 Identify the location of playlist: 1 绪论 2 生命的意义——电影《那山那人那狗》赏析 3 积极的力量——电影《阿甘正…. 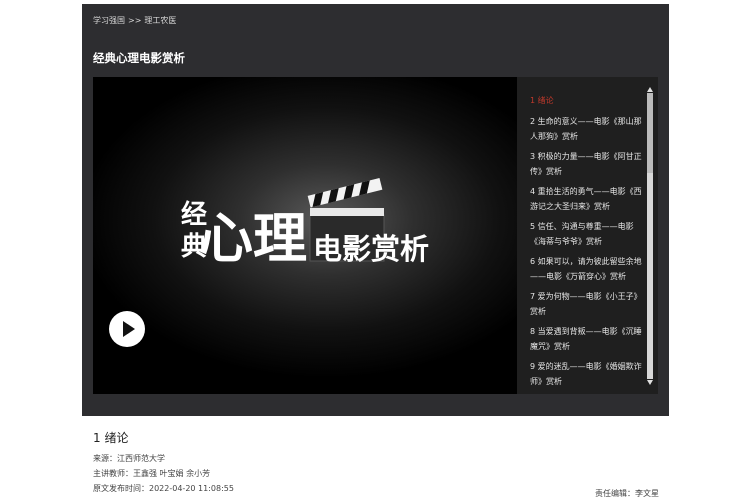
(587, 235).